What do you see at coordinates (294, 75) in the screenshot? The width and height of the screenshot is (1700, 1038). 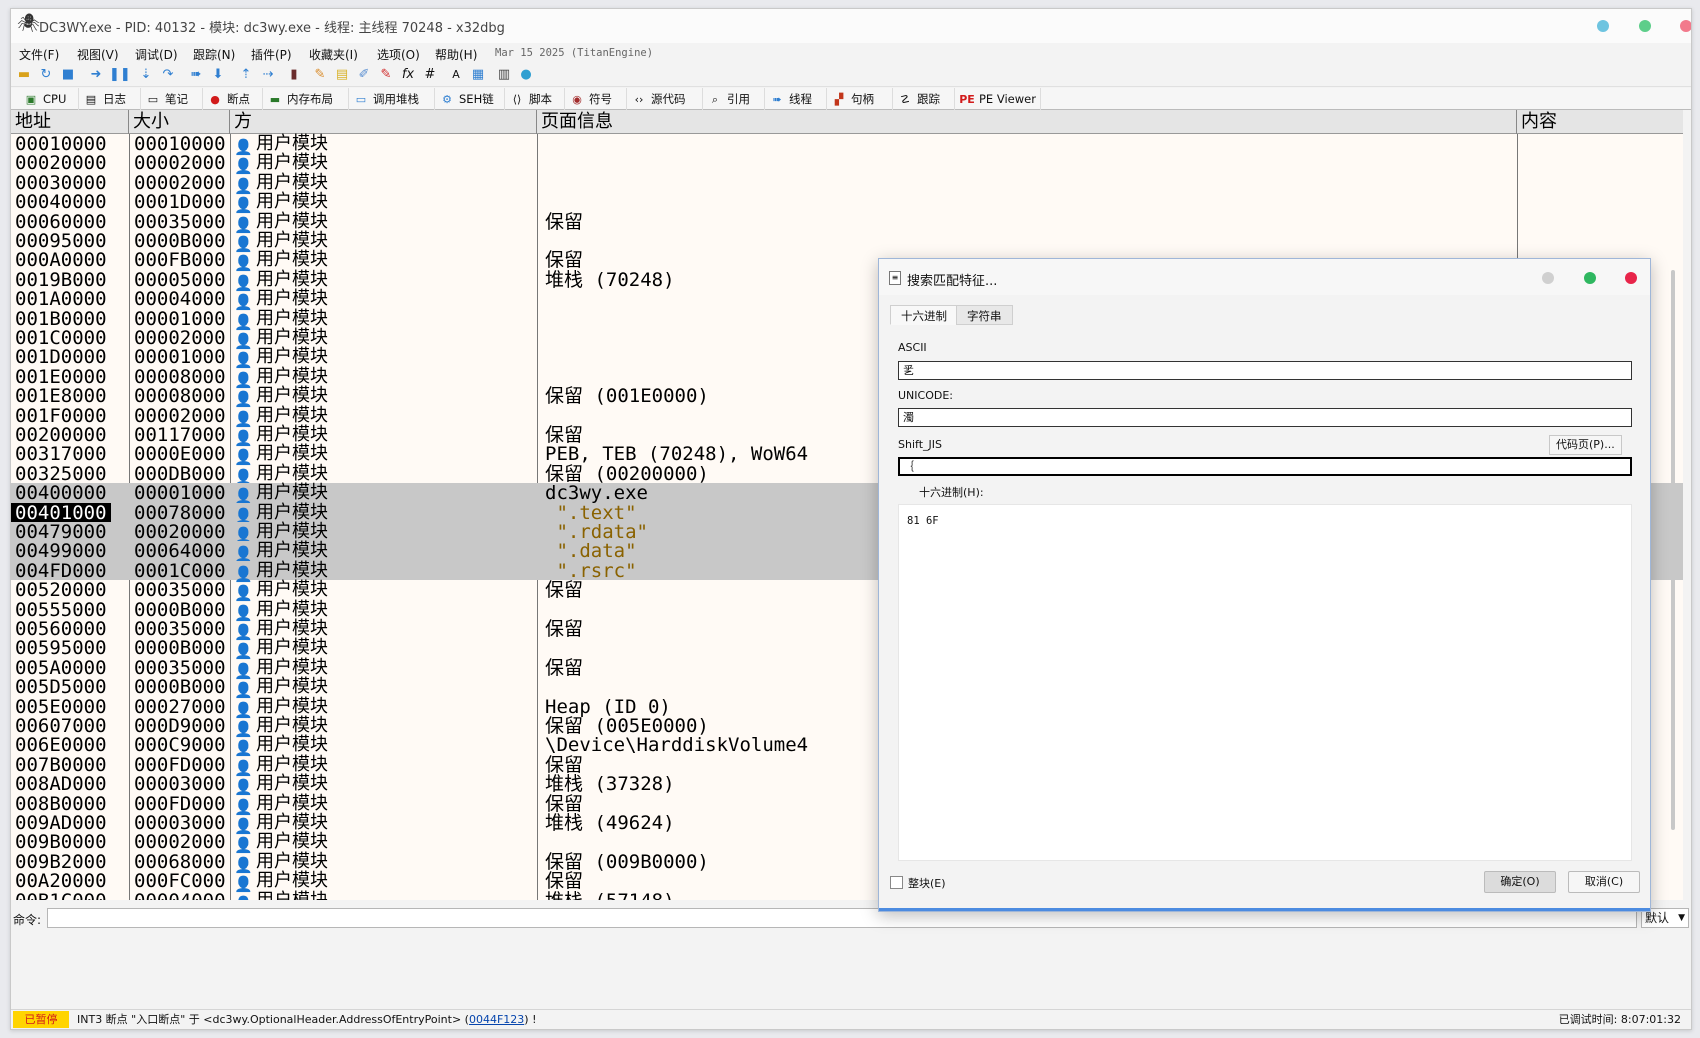 I see `scylla-icon: ▮` at bounding box center [294, 75].